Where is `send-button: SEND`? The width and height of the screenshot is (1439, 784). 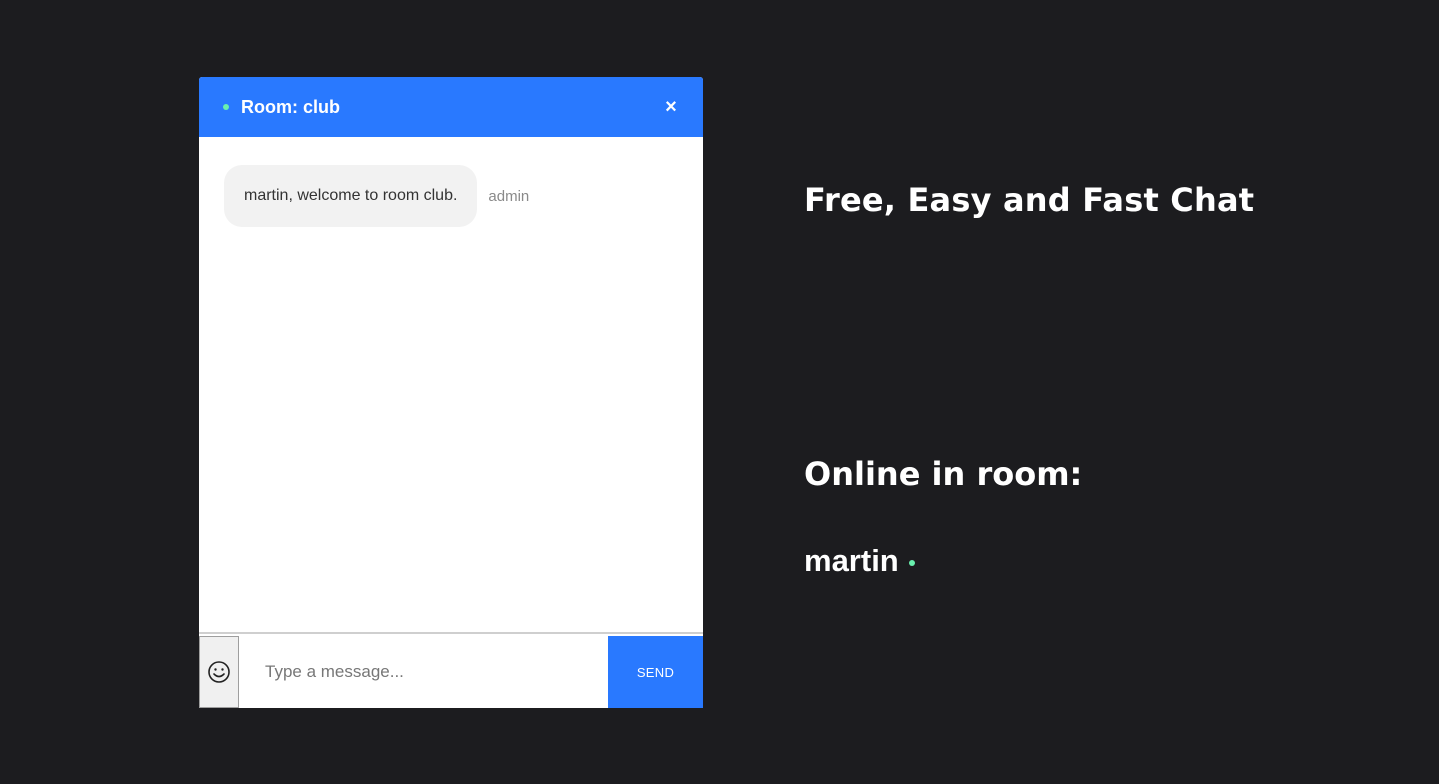
send-button: SEND is located at coordinates (655, 672).